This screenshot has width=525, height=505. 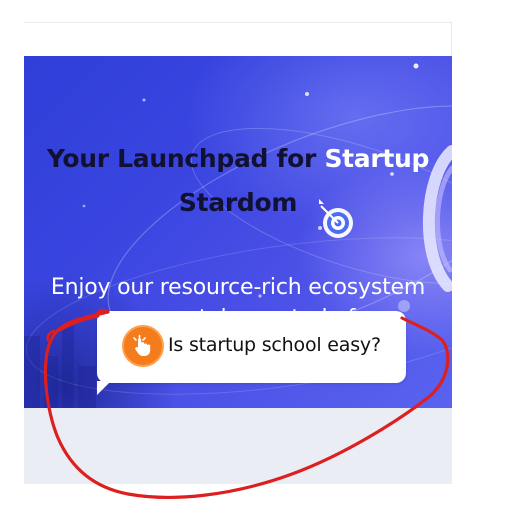 I want to click on chat-bubble-tail, so click(x=104, y=388).